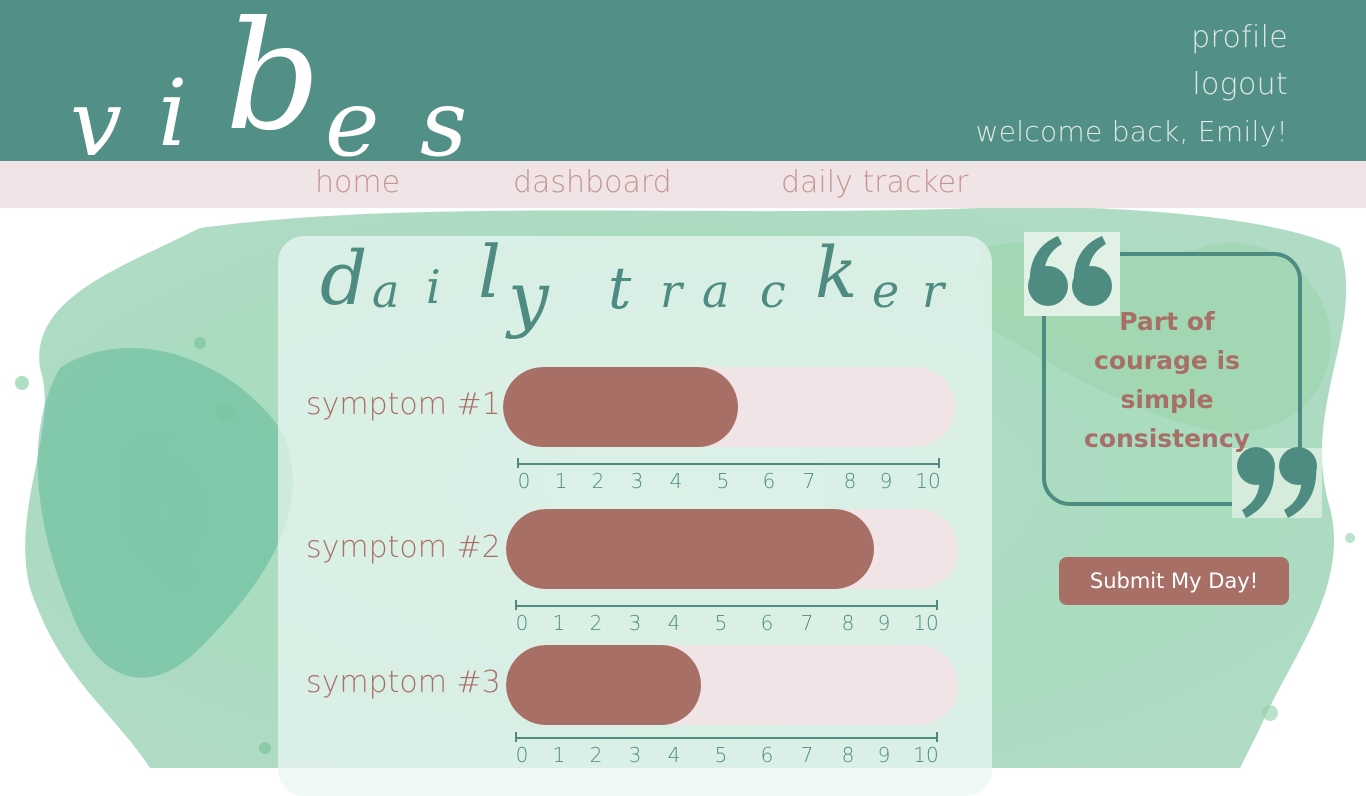 The image size is (1366, 796). What do you see at coordinates (403, 404) in the screenshot?
I see `symptom-label: symptom #1` at bounding box center [403, 404].